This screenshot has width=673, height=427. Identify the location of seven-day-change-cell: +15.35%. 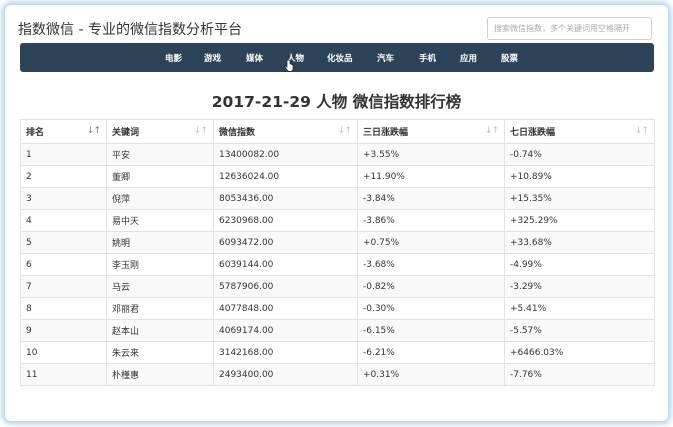
(579, 198).